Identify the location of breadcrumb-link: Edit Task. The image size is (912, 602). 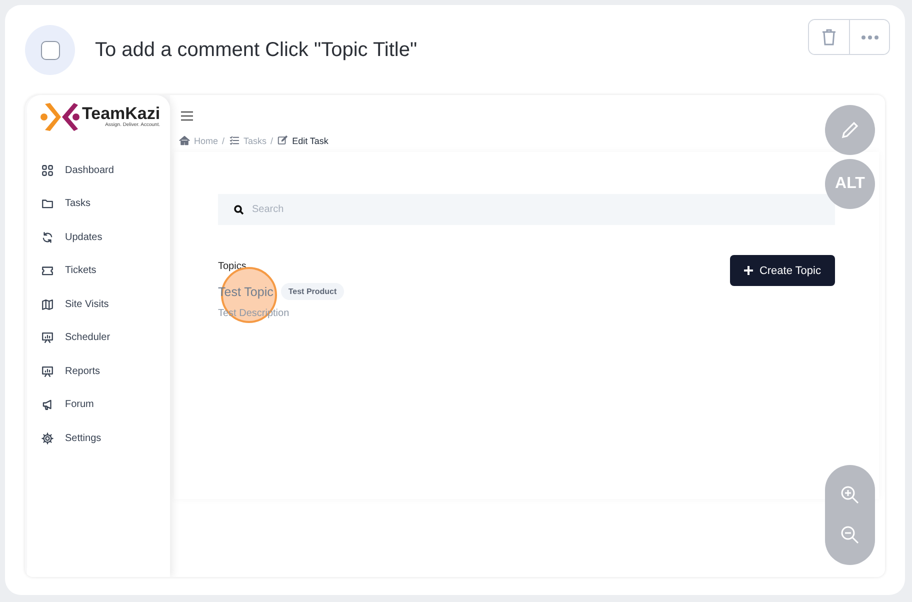
(310, 141).